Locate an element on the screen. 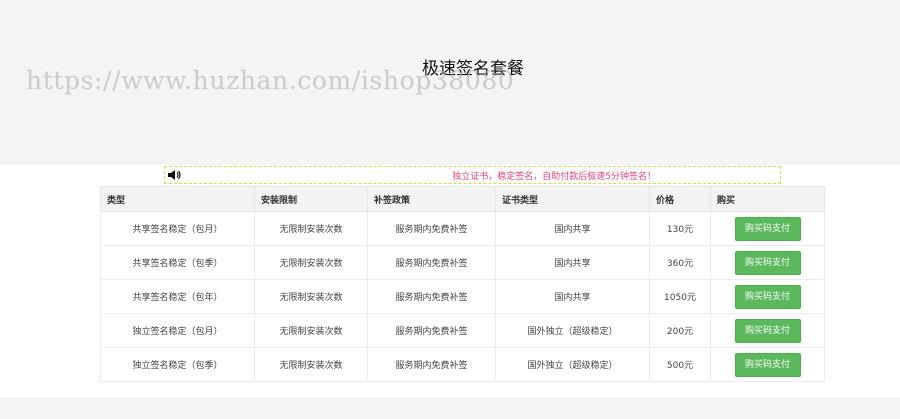 The image size is (900, 419). cell-price: 130元 is located at coordinates (680, 228).